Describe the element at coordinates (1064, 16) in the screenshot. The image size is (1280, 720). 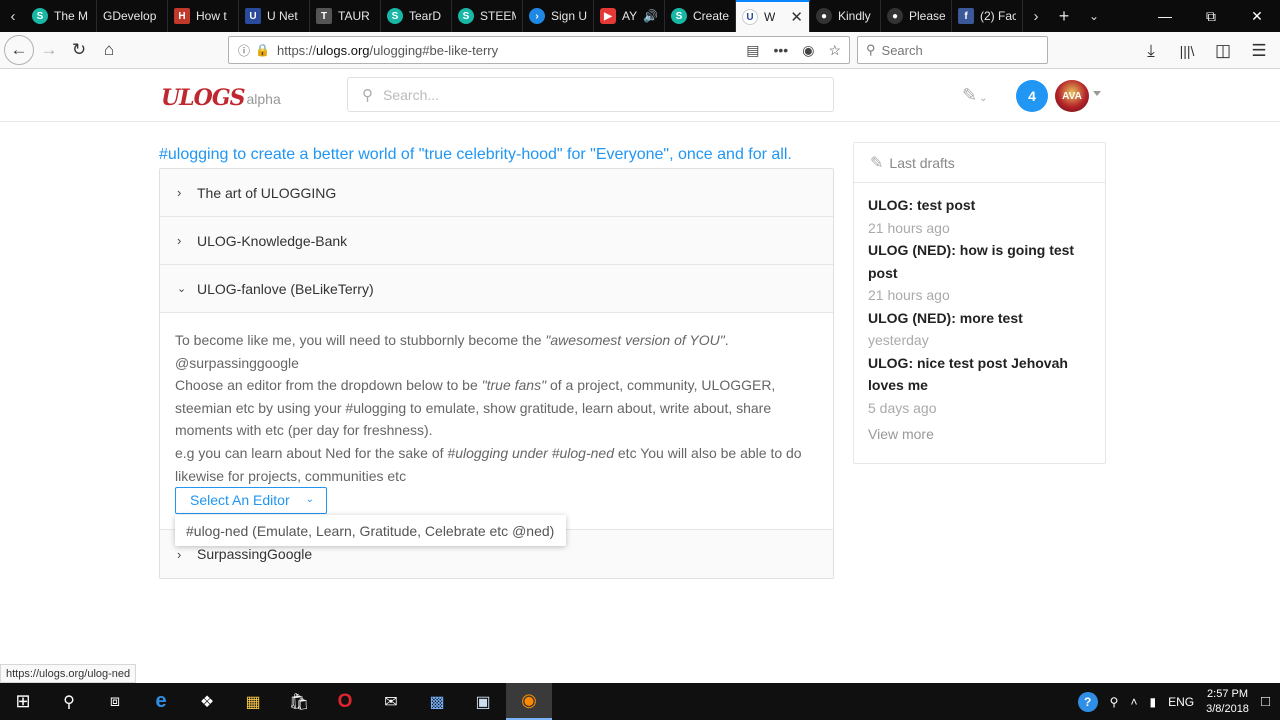
I see `new-tab-button: +` at that location.